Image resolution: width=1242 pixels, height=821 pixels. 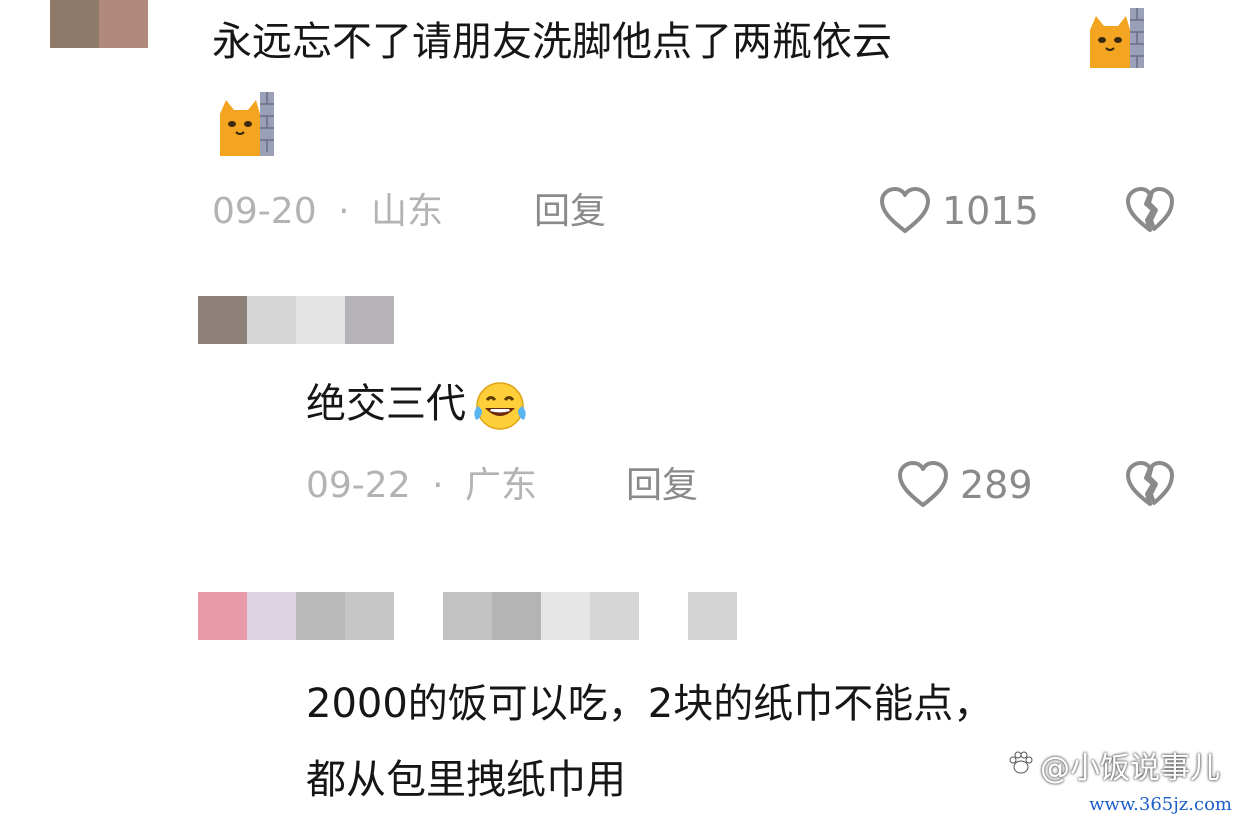 What do you see at coordinates (99, 24) in the screenshot?
I see `comment-1-avatar` at bounding box center [99, 24].